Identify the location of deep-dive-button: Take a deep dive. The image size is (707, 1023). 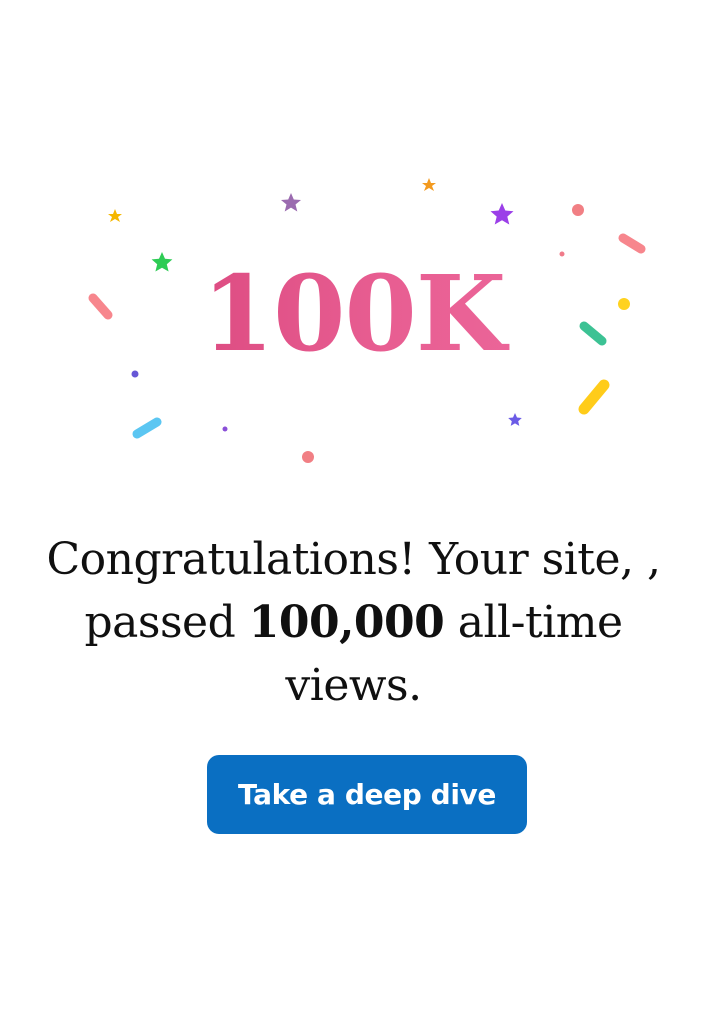
(367, 794).